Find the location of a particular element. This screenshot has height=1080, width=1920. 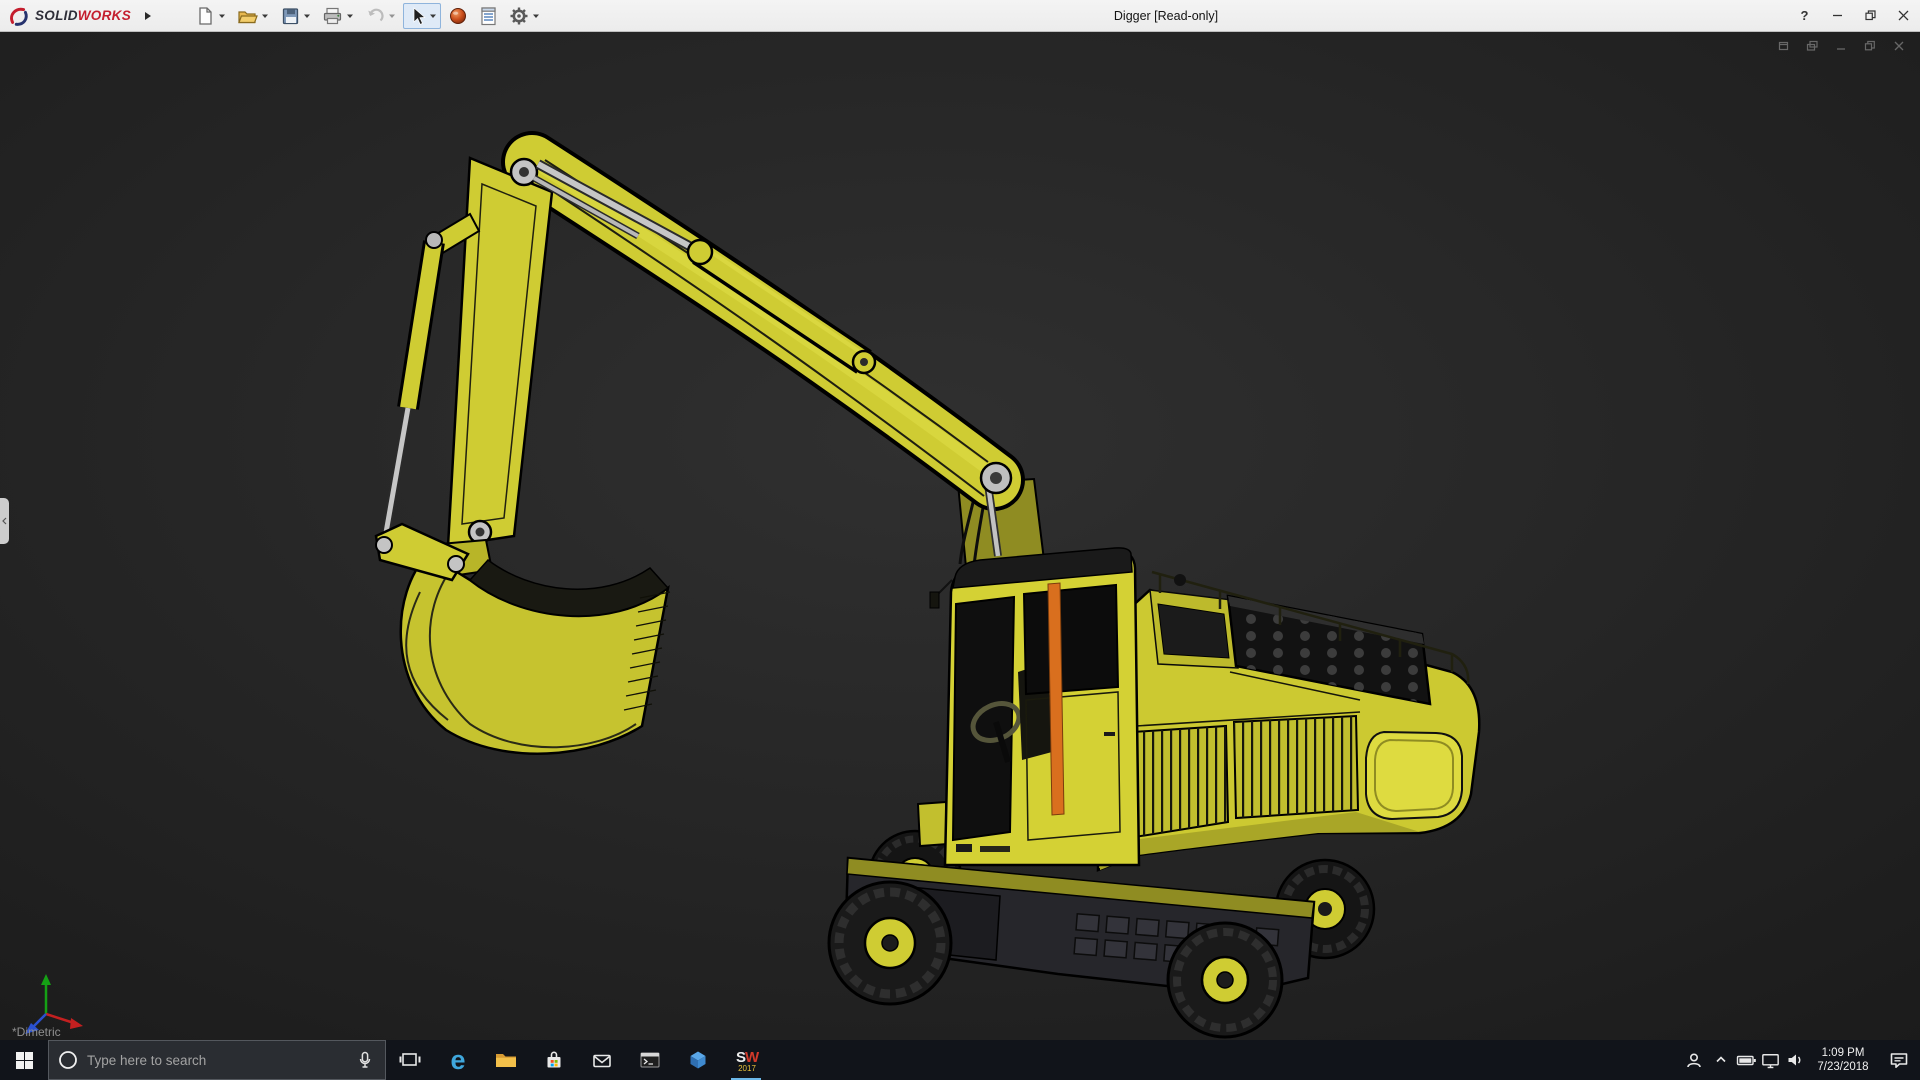

solidworks-logo: SOLIDWORKS is located at coordinates (69, 16).